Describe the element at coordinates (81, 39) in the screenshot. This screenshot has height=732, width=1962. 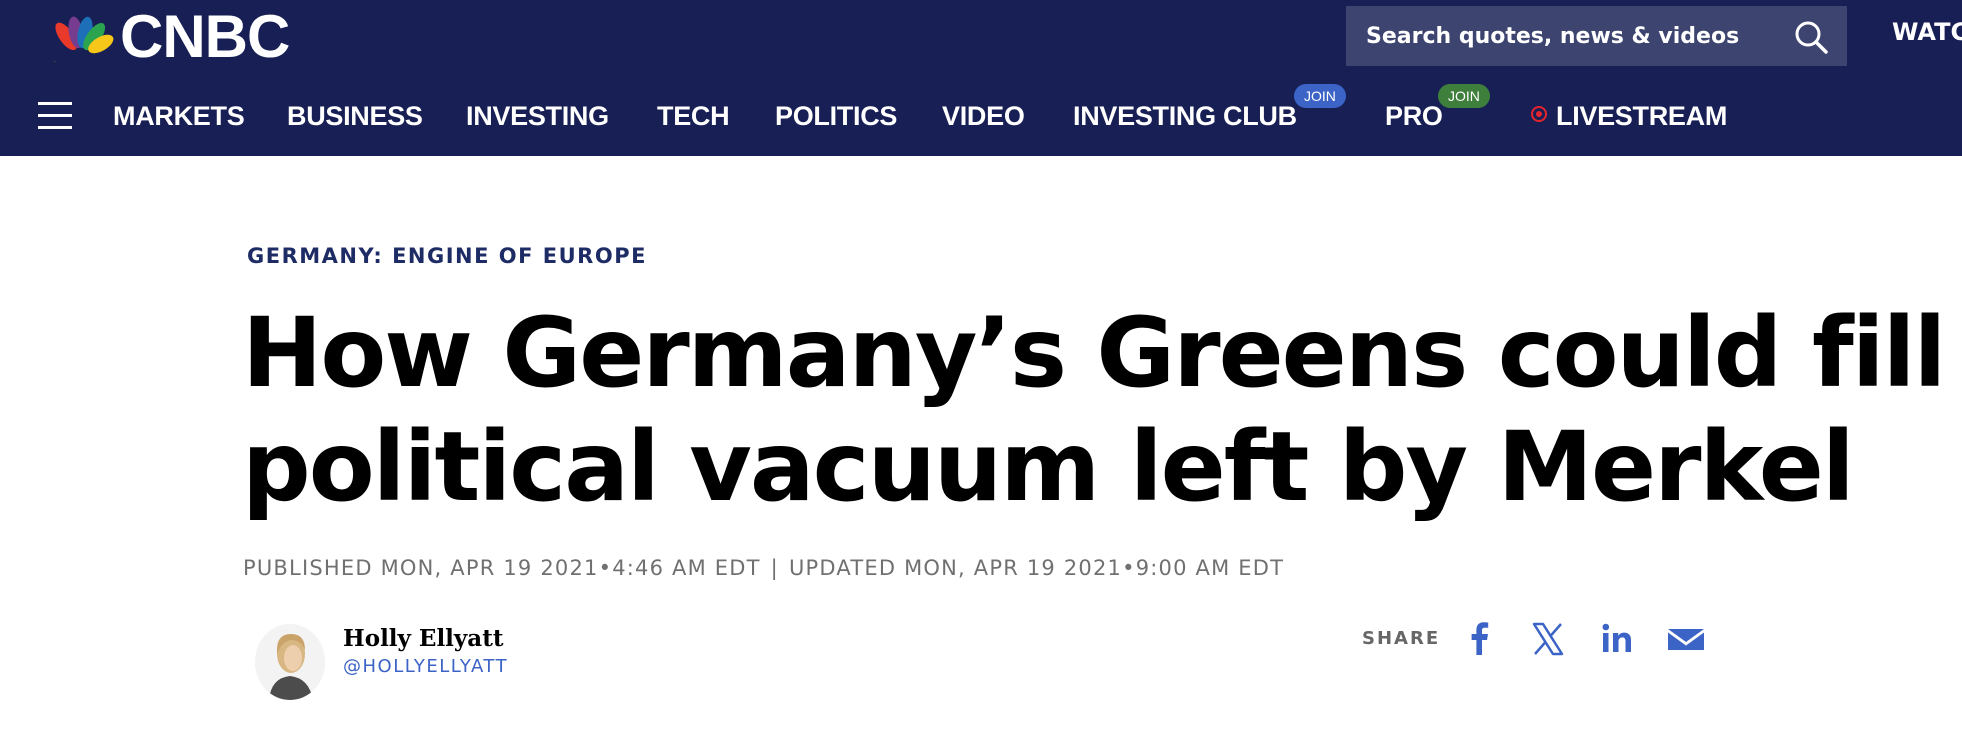
I see `peacock-icon` at that location.